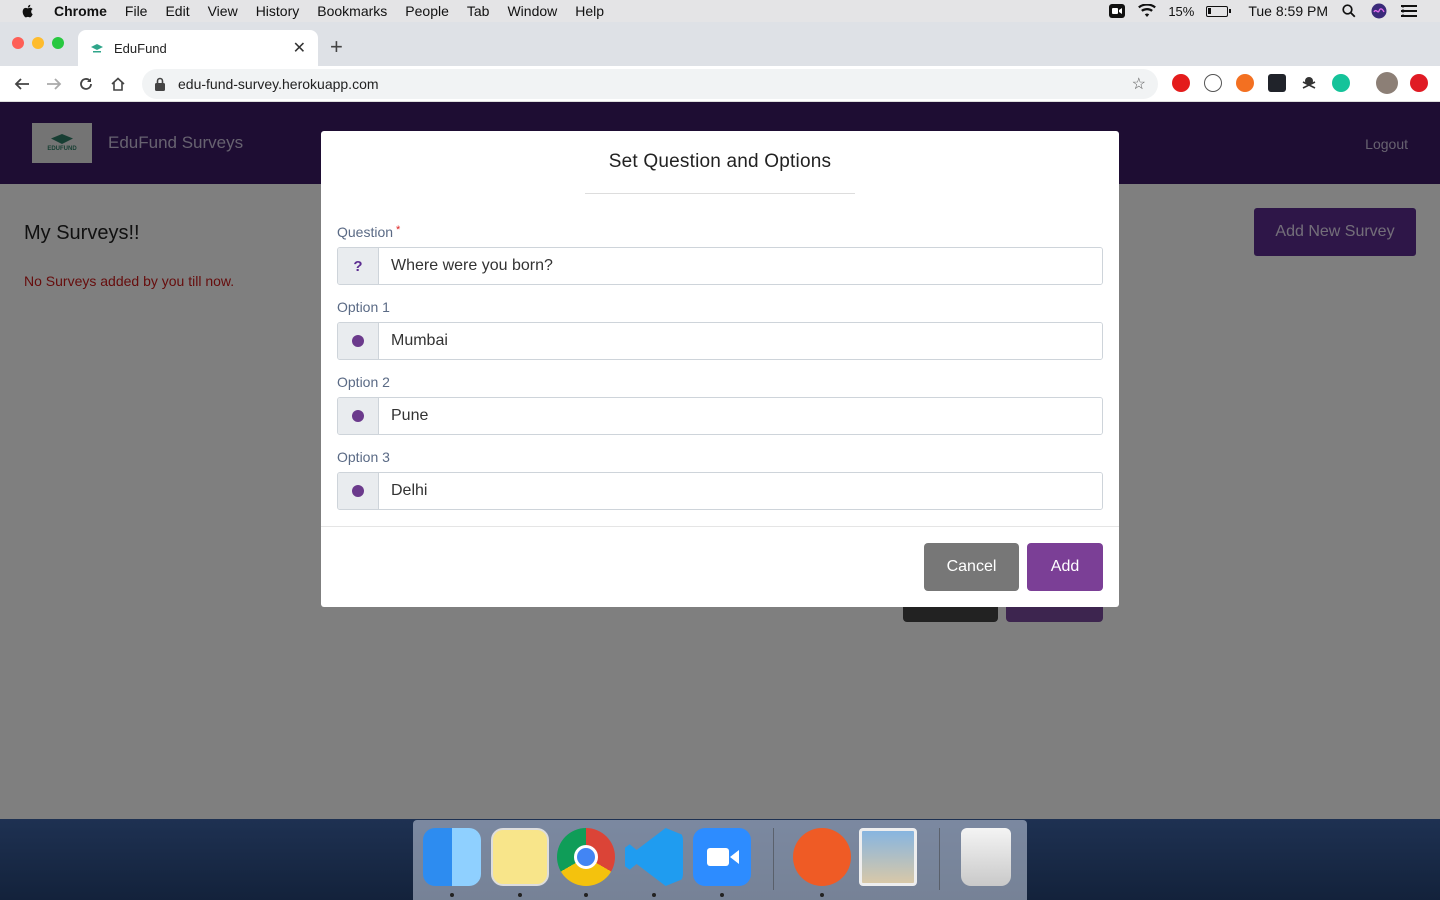 Image resolution: width=1440 pixels, height=900 pixels. What do you see at coordinates (160, 84) in the screenshot?
I see `lock-icon` at bounding box center [160, 84].